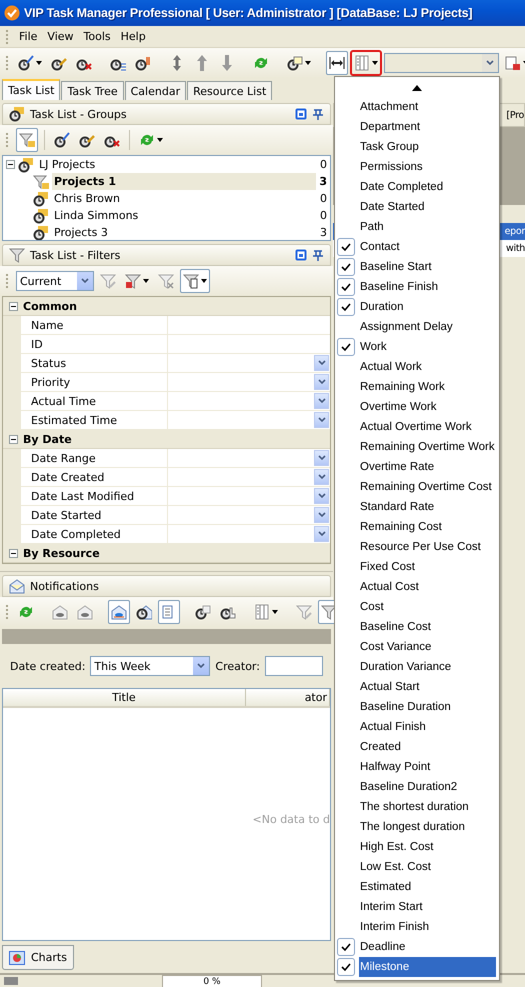 This screenshot has width=525, height=987. Describe the element at coordinates (288, 697) in the screenshot. I see `column-header: ator` at that location.